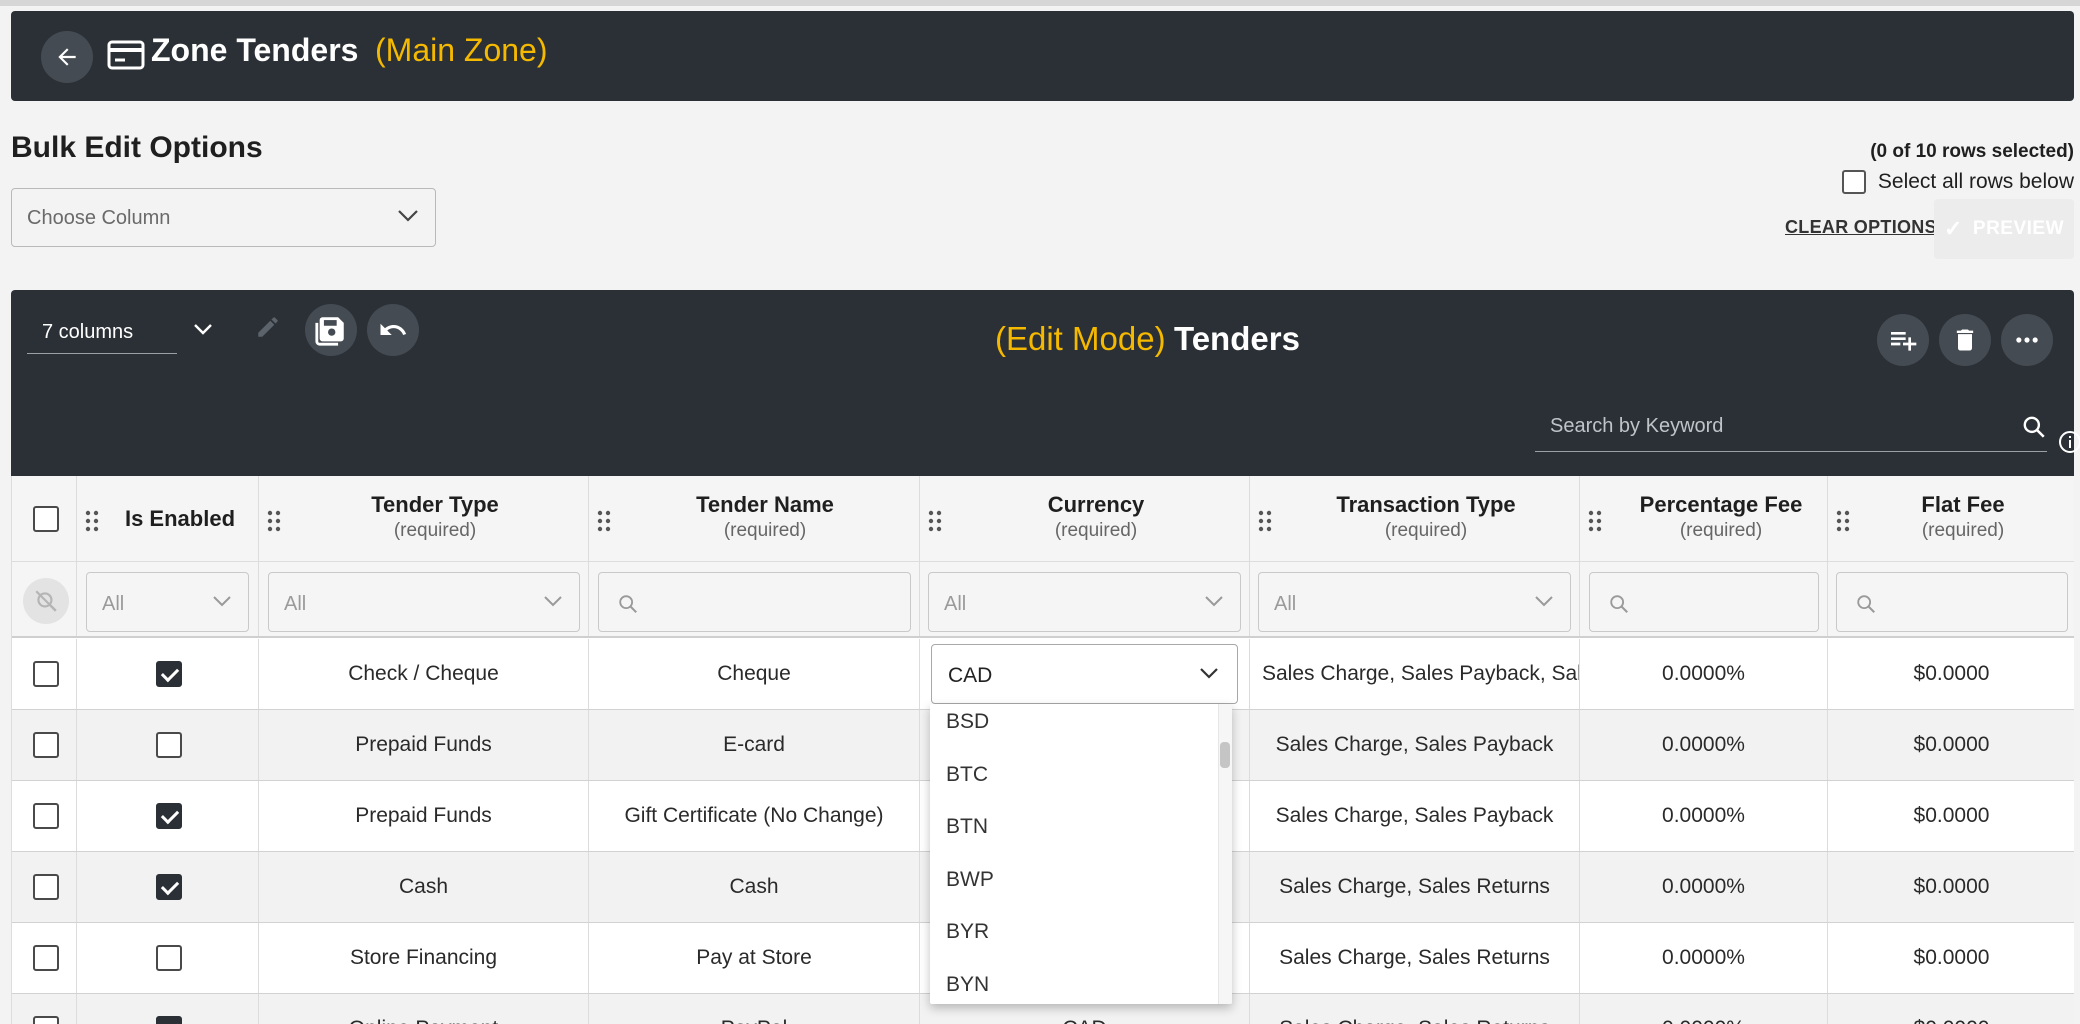 This screenshot has width=2080, height=1024. What do you see at coordinates (423, 673) in the screenshot?
I see `tender-type-cell: Check / Cheque` at bounding box center [423, 673].